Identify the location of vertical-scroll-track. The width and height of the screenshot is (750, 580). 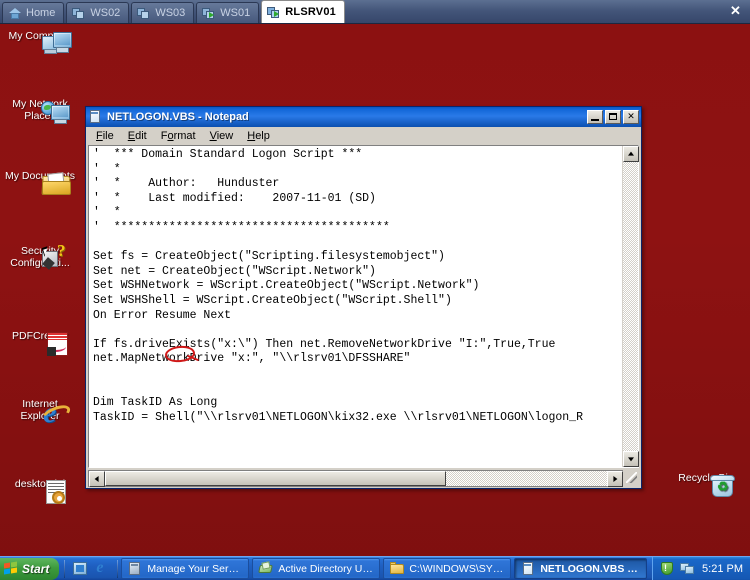
(630, 306).